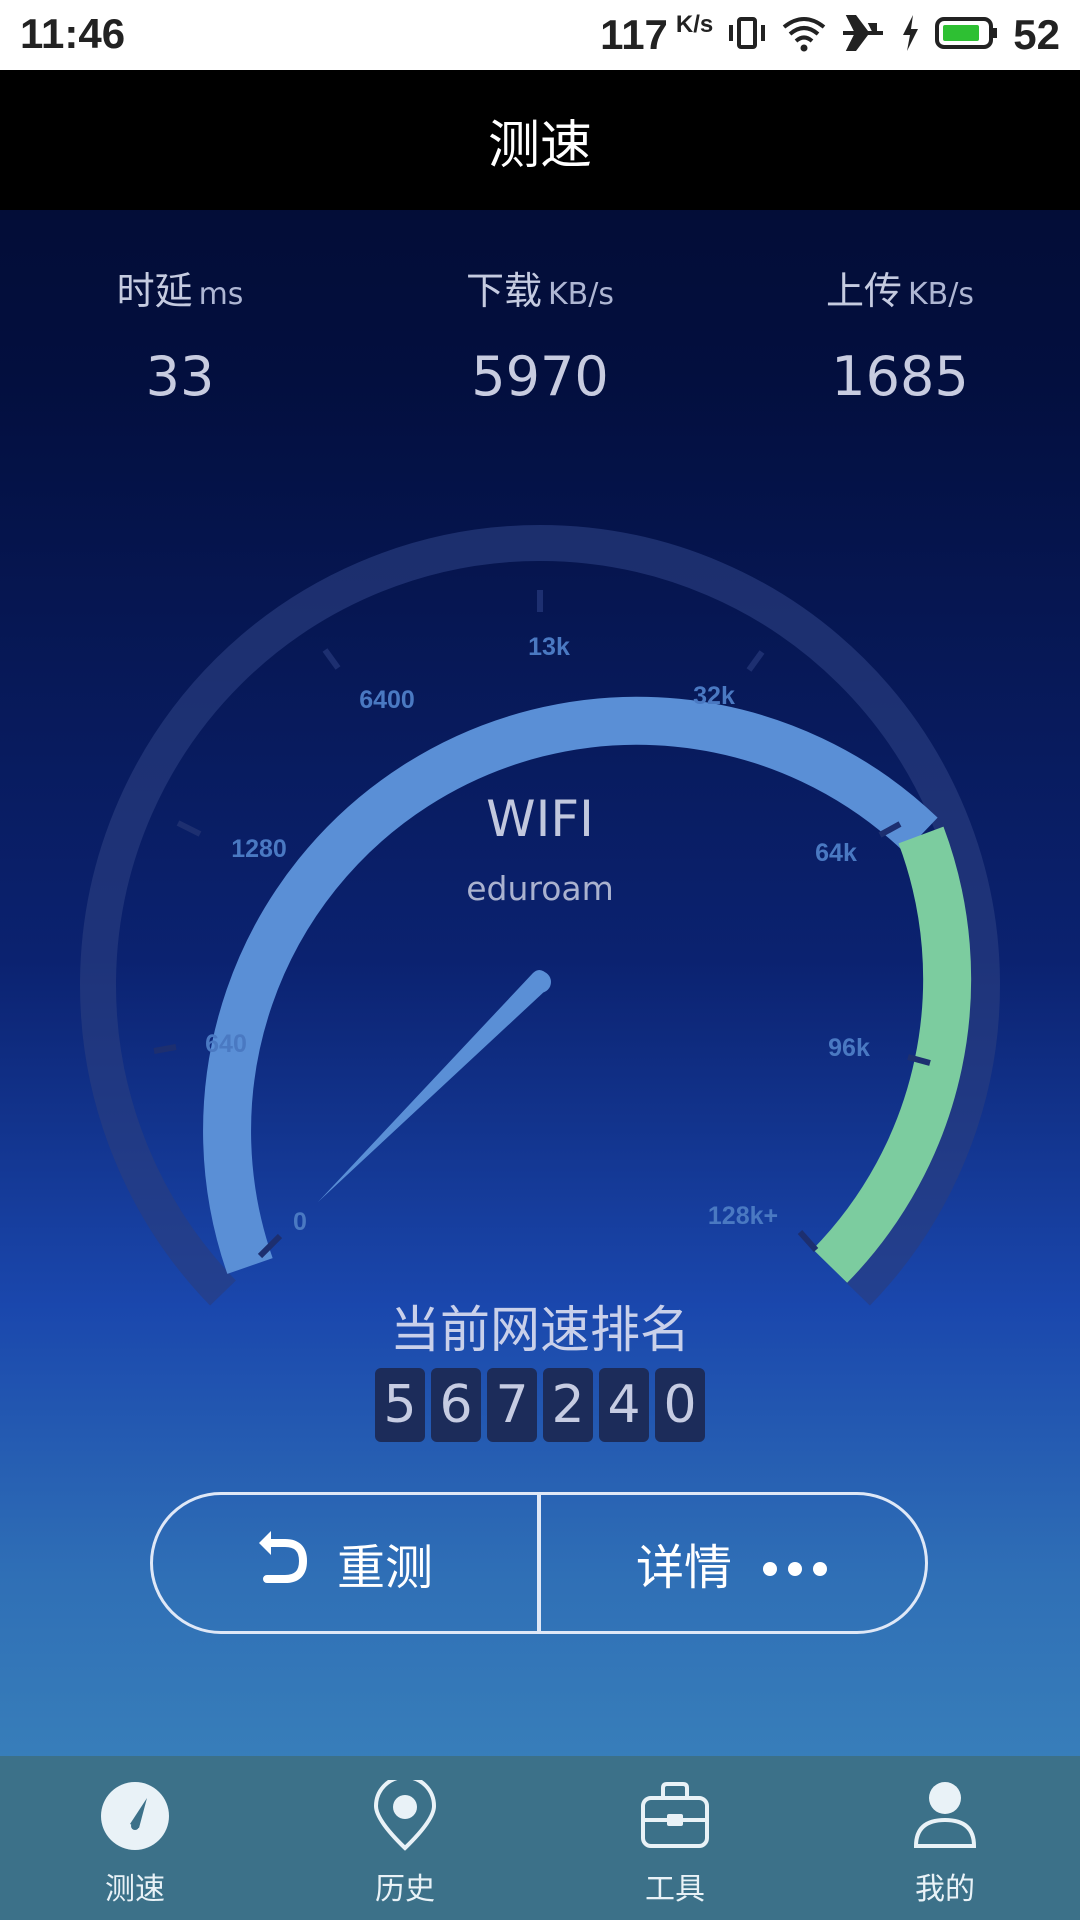 This screenshot has width=1080, height=1920. What do you see at coordinates (259, 849) in the screenshot?
I see `scale-label: 1280` at bounding box center [259, 849].